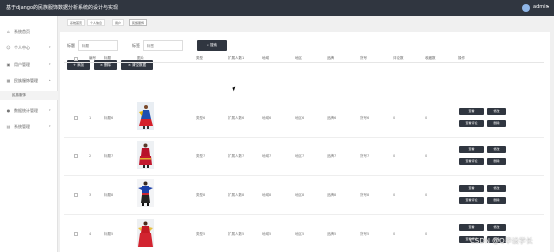 The image size is (554, 252). Describe the element at coordinates (236, 58) in the screenshot. I see `column-header-people: 扩展人数1` at that location.